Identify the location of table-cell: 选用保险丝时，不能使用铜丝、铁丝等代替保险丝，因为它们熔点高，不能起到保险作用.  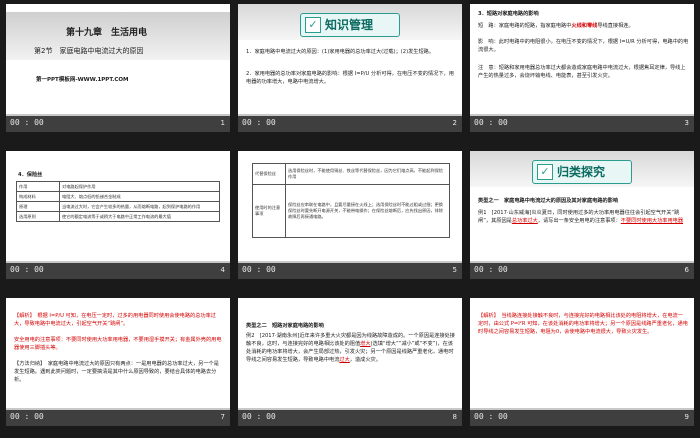
(367, 174).